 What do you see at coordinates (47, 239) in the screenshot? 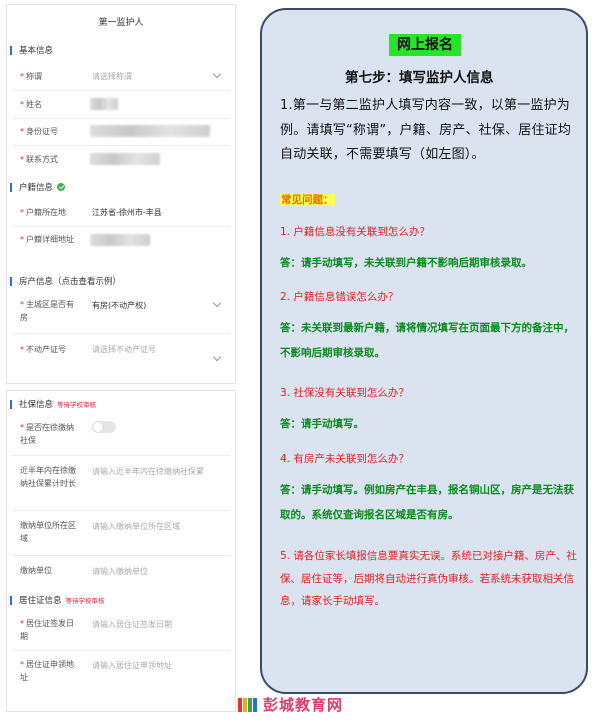
I see `hukou-address-label: * 户籍详细地址` at bounding box center [47, 239].